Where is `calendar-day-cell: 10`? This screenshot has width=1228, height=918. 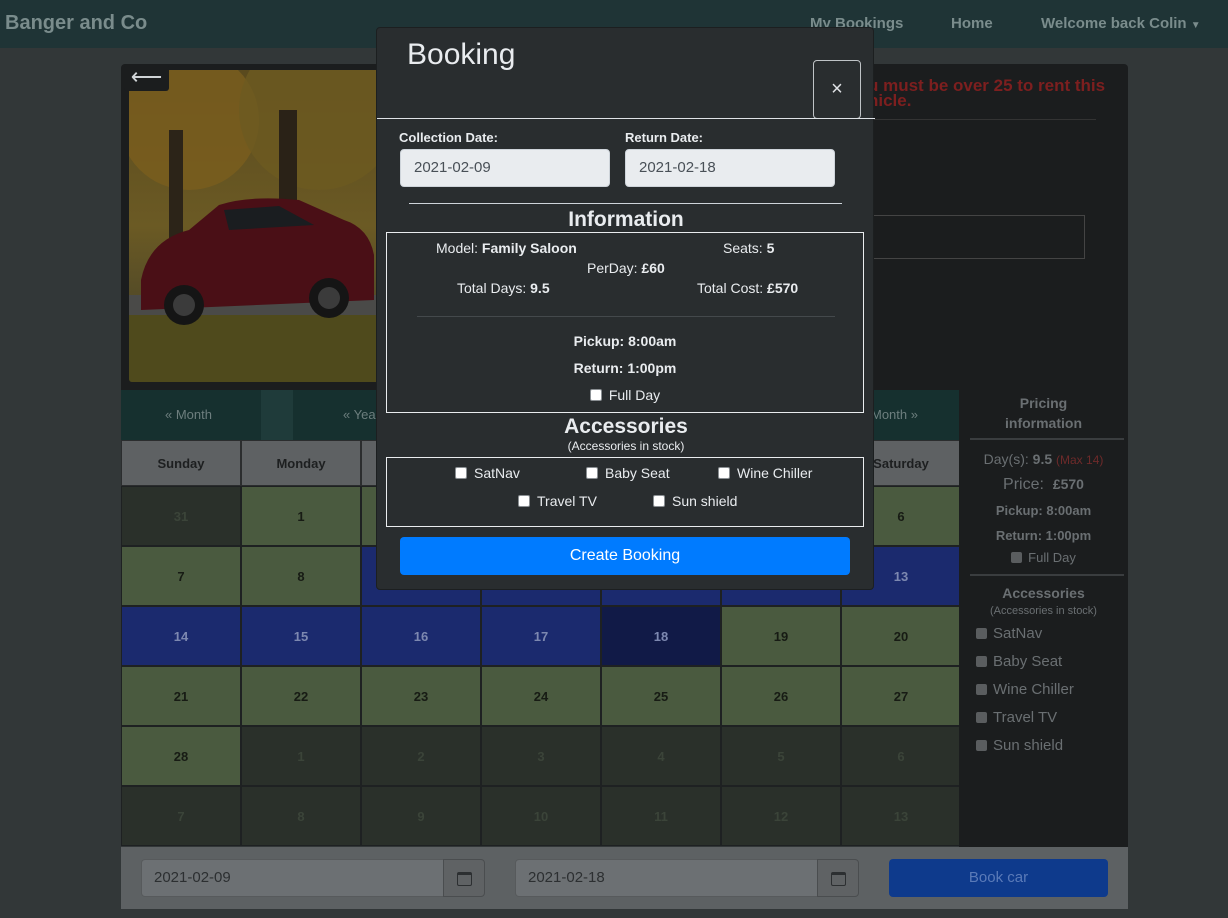 calendar-day-cell: 10 is located at coordinates (541, 816).